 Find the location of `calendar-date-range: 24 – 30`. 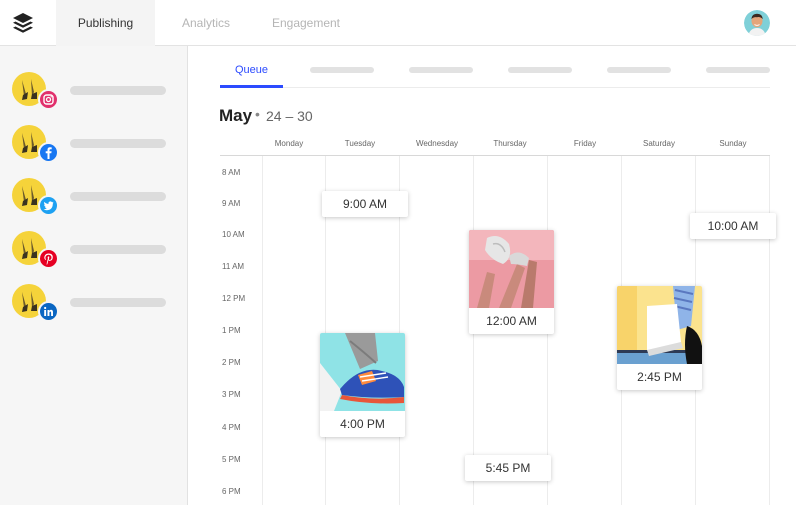

calendar-date-range: 24 – 30 is located at coordinates (289, 116).